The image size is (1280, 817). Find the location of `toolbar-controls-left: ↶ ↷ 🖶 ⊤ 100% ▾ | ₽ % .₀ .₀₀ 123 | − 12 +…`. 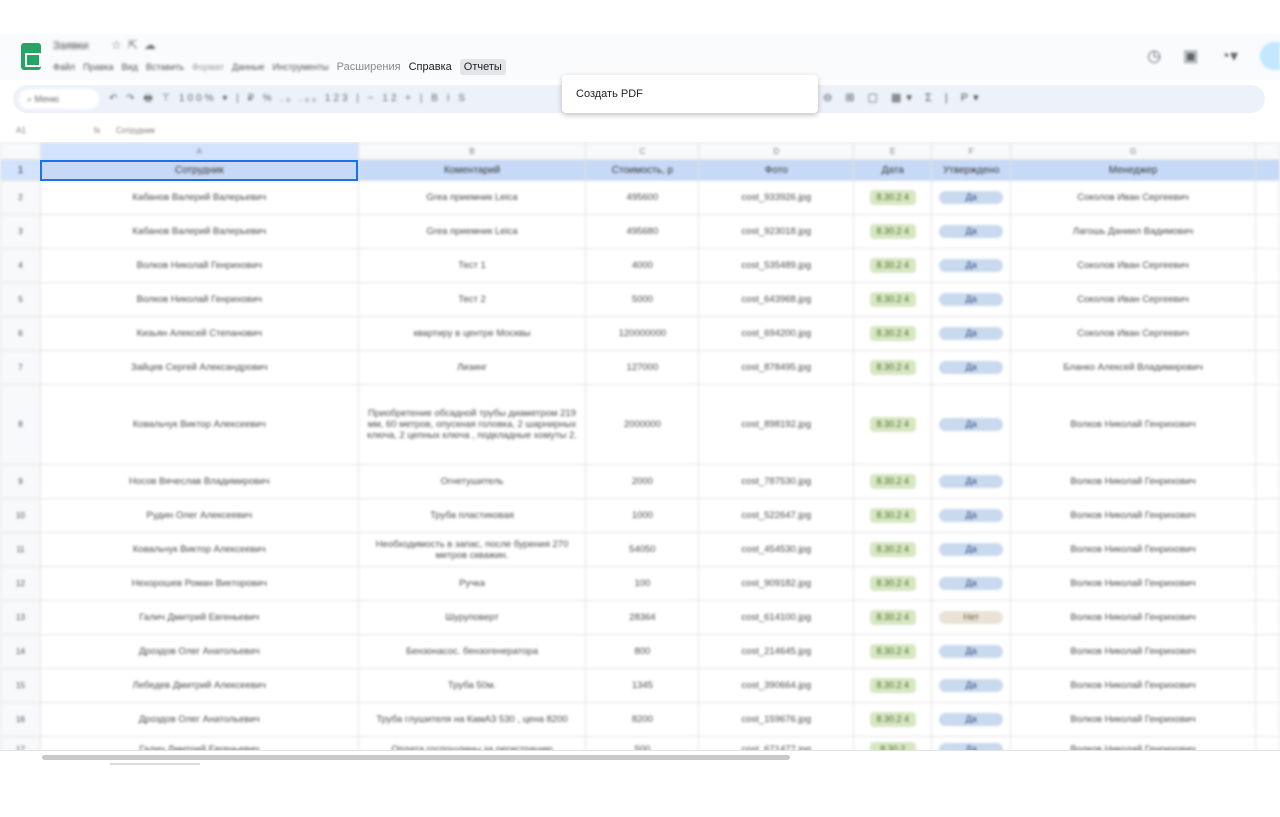

toolbar-controls-left: ↶ ↷ 🖶 ⊤ 100% ▾ | ₽ % .₀ .₀₀ 123 | − 12 +… is located at coordinates (288, 99).